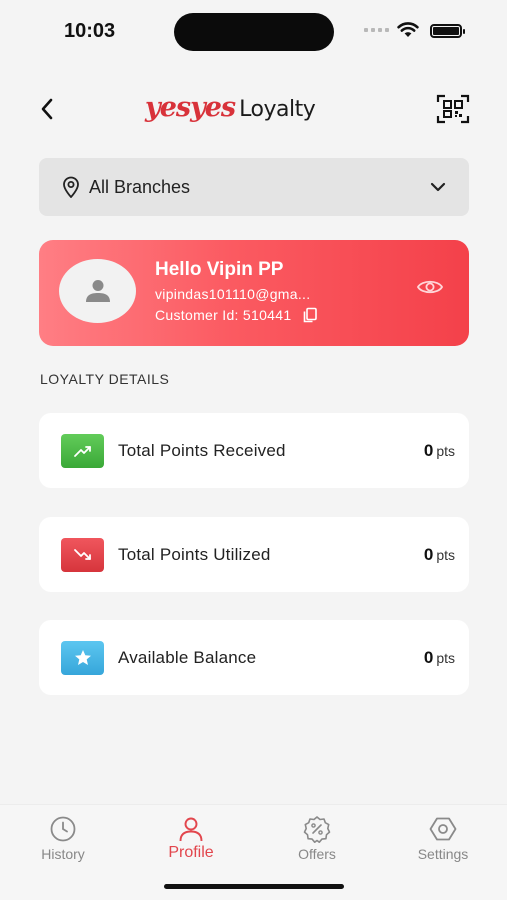 Image resolution: width=507 pixels, height=900 pixels. I want to click on home-indicator, so click(254, 886).